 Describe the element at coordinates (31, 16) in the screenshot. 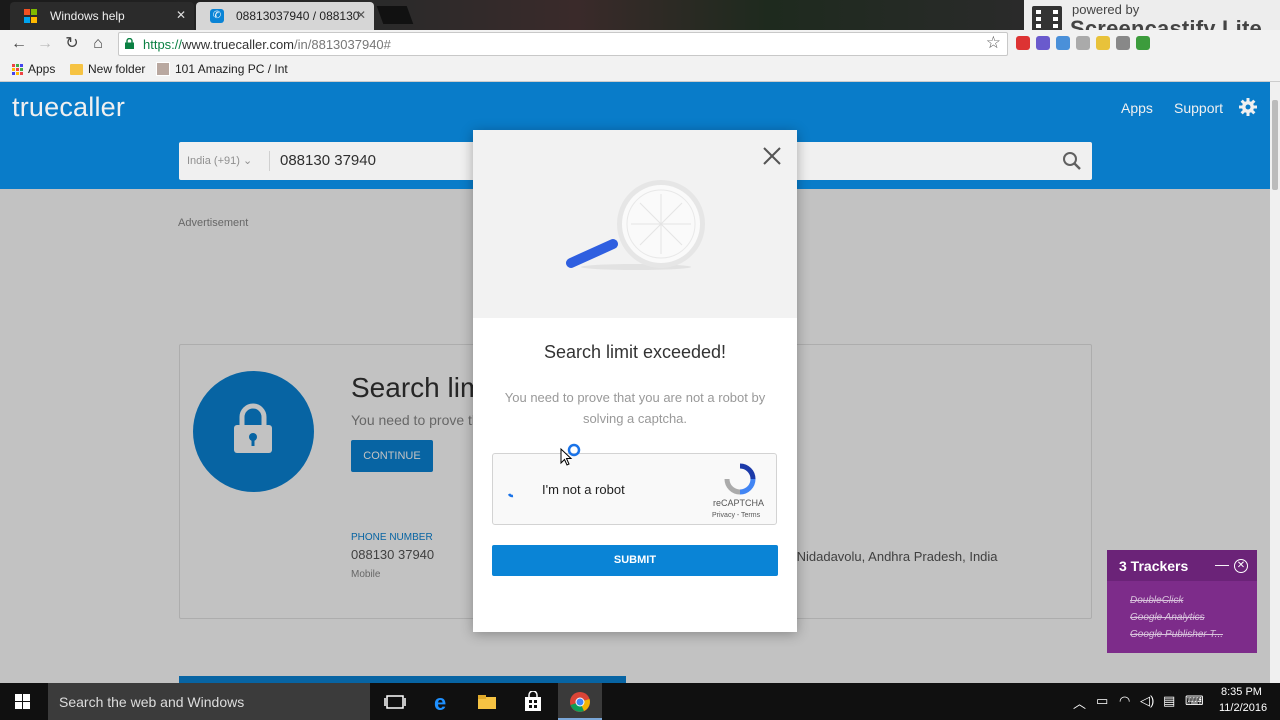

I see `windows-logo-icon` at that location.